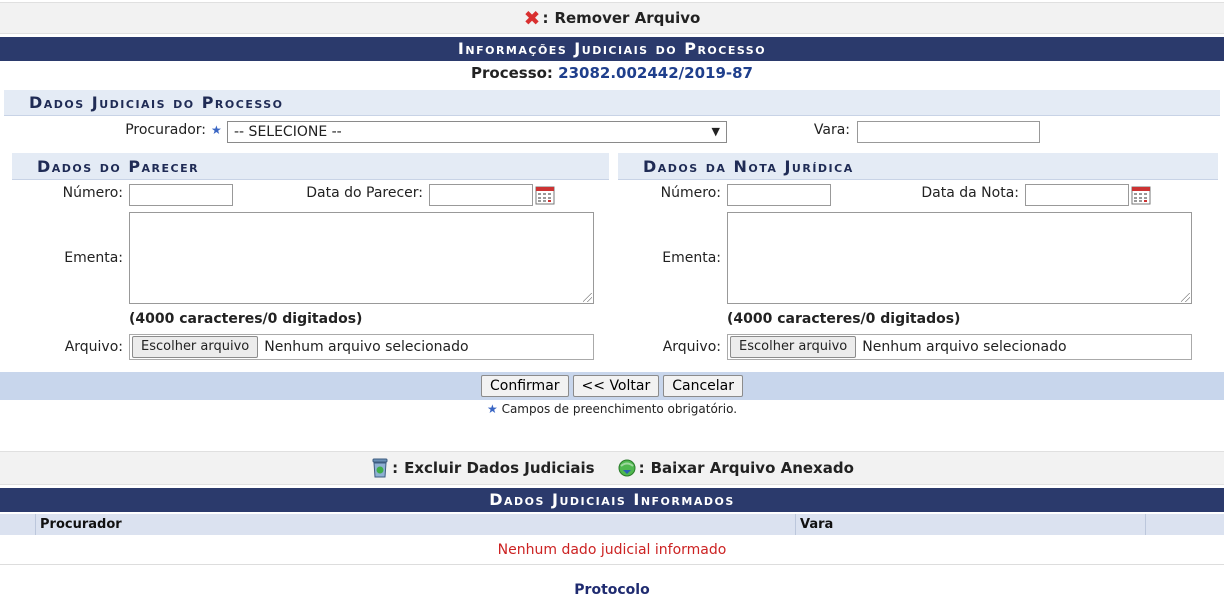 The width and height of the screenshot is (1224, 607). Describe the element at coordinates (416, 524) in the screenshot. I see `table-col-procurador: Procurador` at that location.